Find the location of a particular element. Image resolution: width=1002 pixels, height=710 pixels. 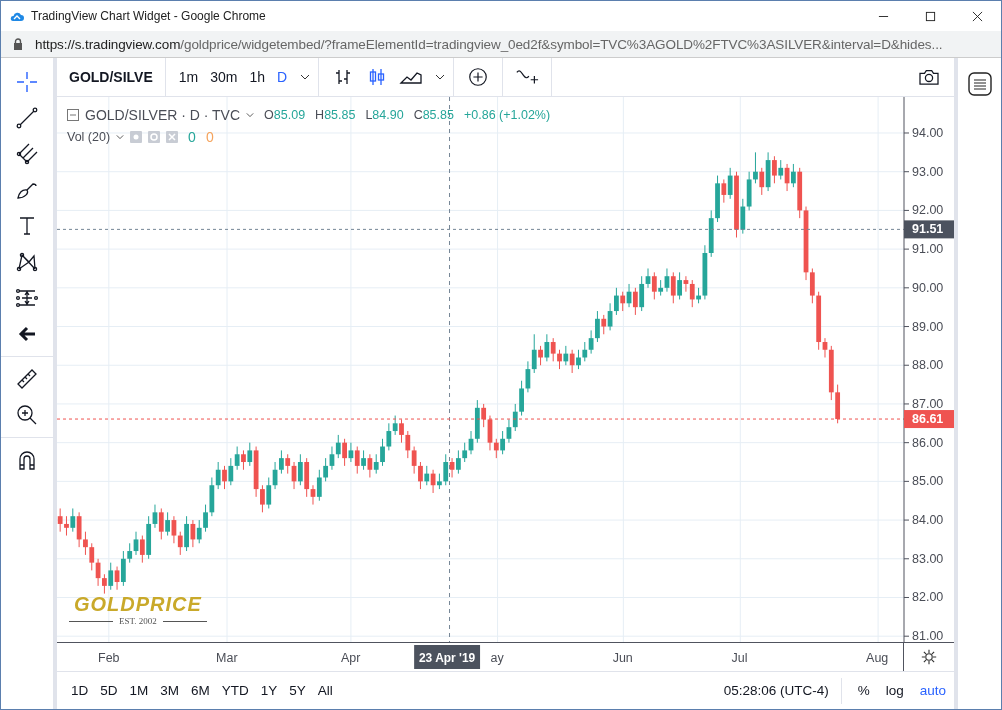

ohlc-value: O85.09 is located at coordinates (285, 115).